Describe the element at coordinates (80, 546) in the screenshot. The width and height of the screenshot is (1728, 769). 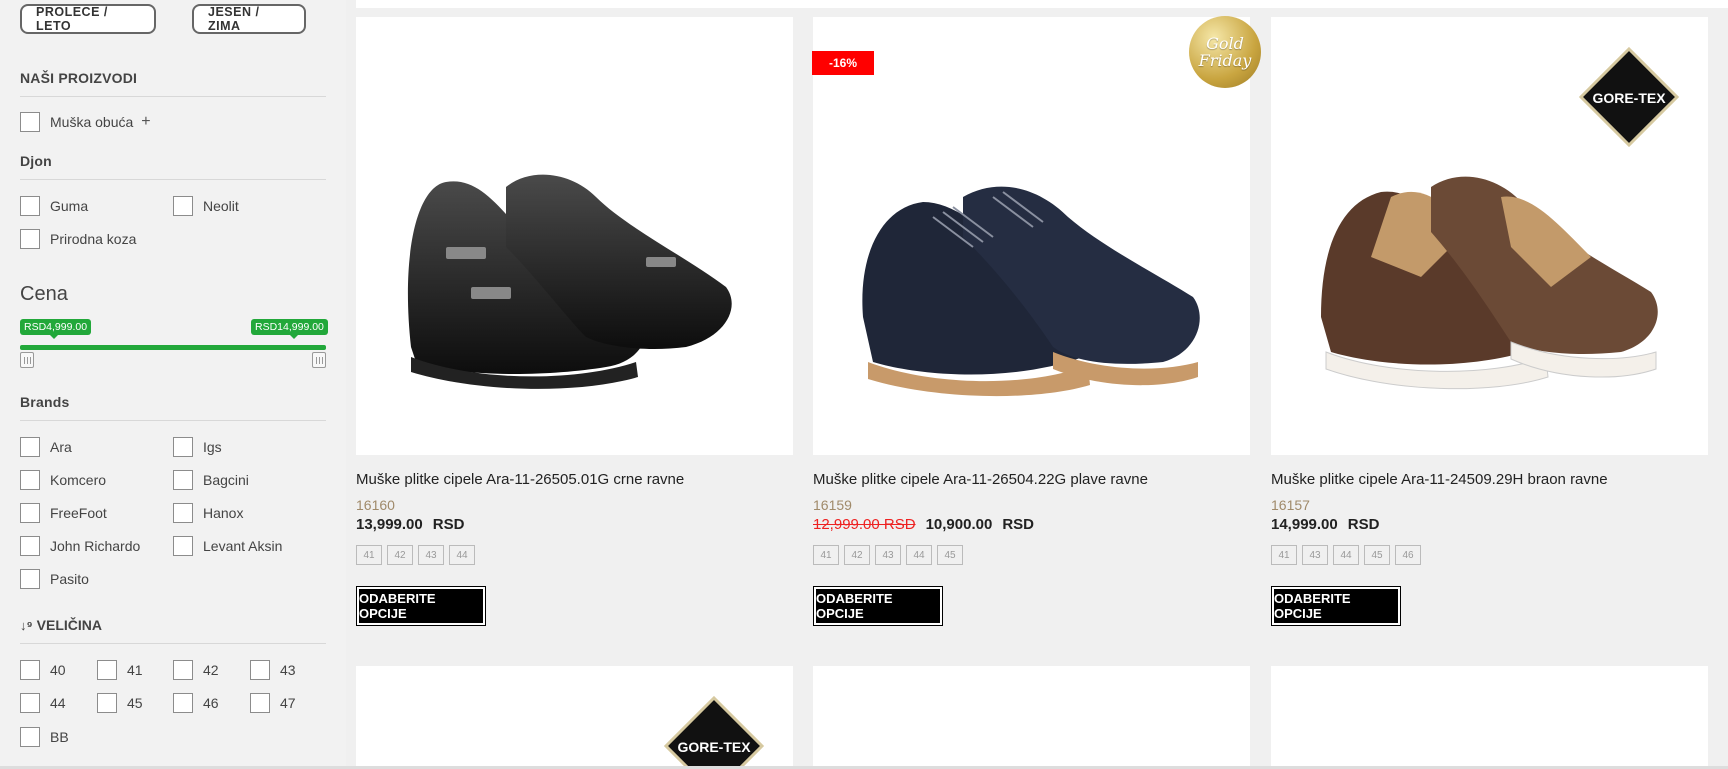
I see `brand-item: John Richardo` at that location.